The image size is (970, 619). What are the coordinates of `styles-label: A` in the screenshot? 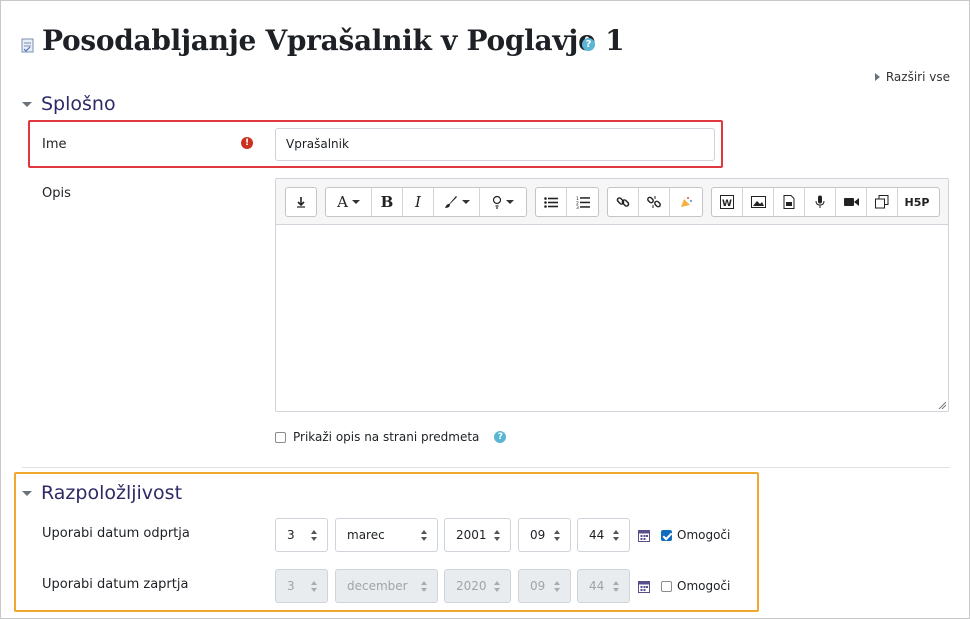 It's located at (342, 202).